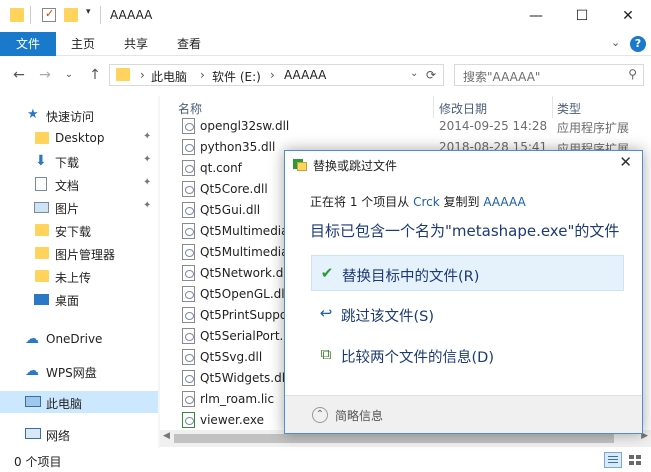 The height and width of the screenshot is (472, 651). What do you see at coordinates (166, 436) in the screenshot?
I see `scroll-left-icon: ◀` at bounding box center [166, 436].